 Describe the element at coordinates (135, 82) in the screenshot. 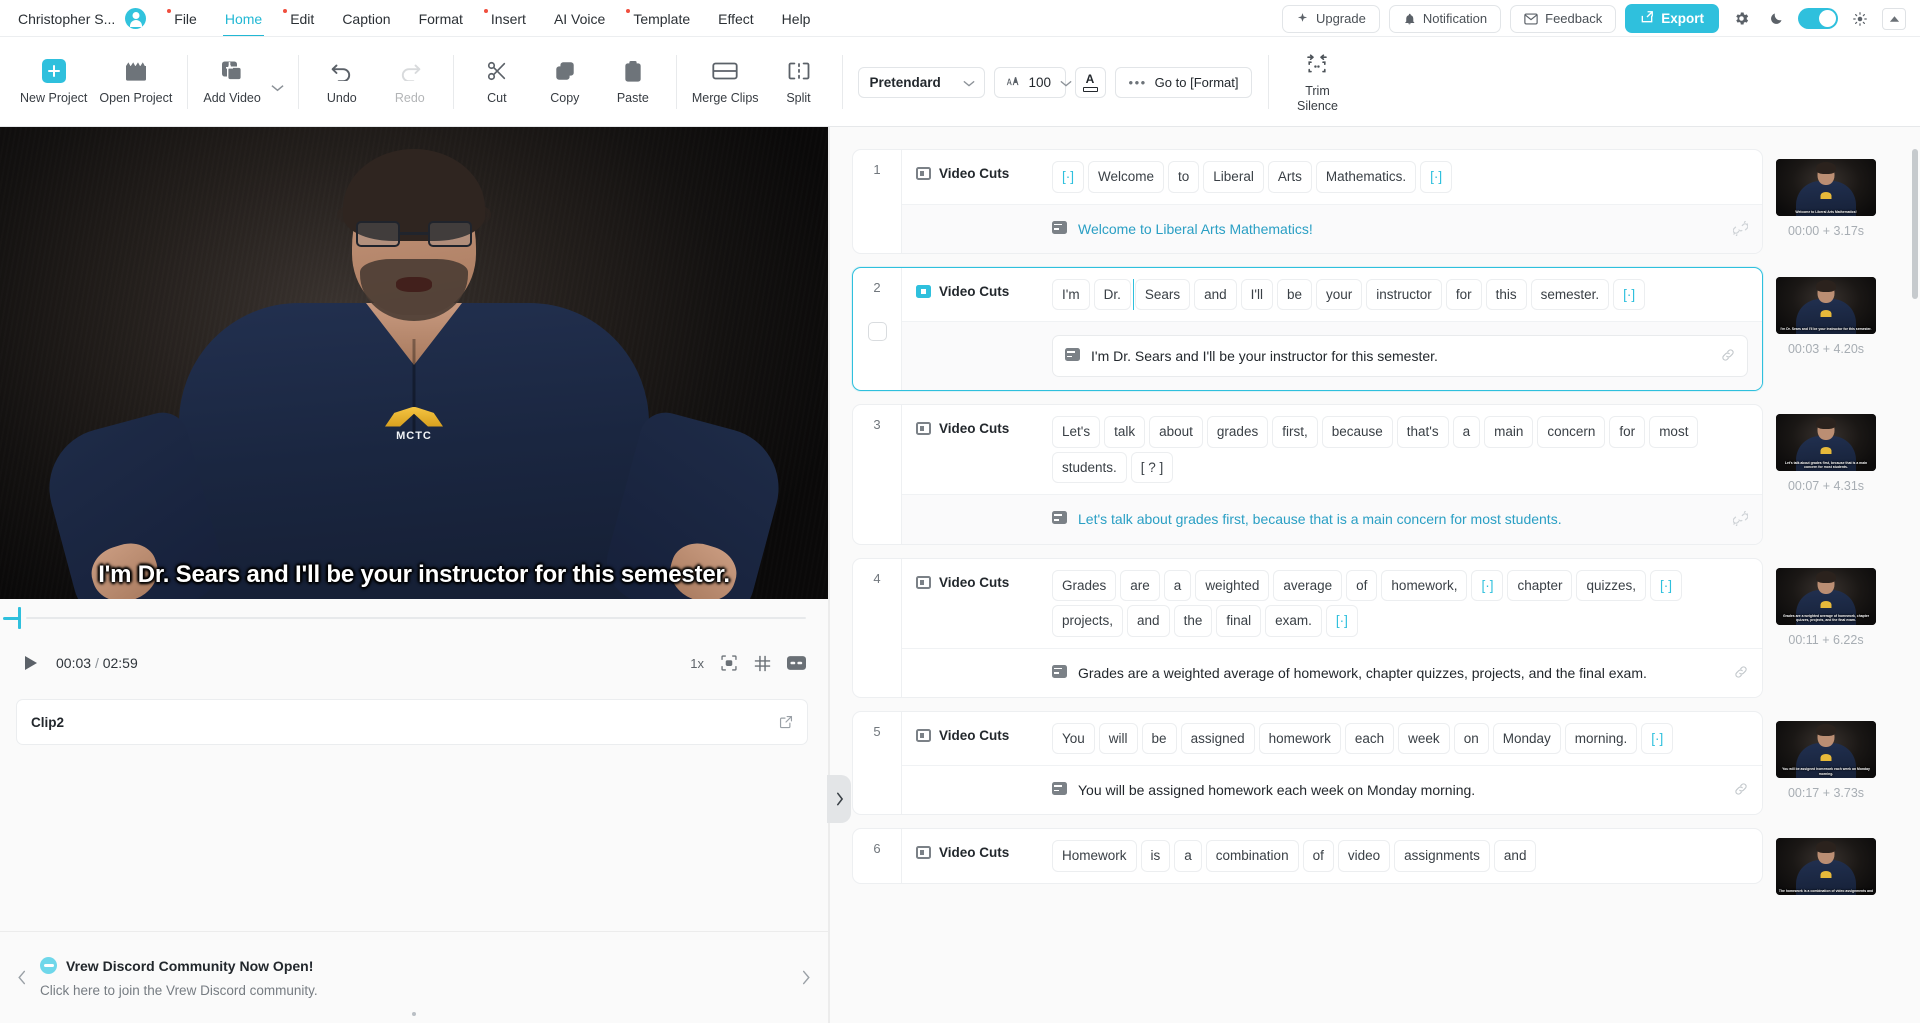

I see `open-project-button: Open Project` at that location.